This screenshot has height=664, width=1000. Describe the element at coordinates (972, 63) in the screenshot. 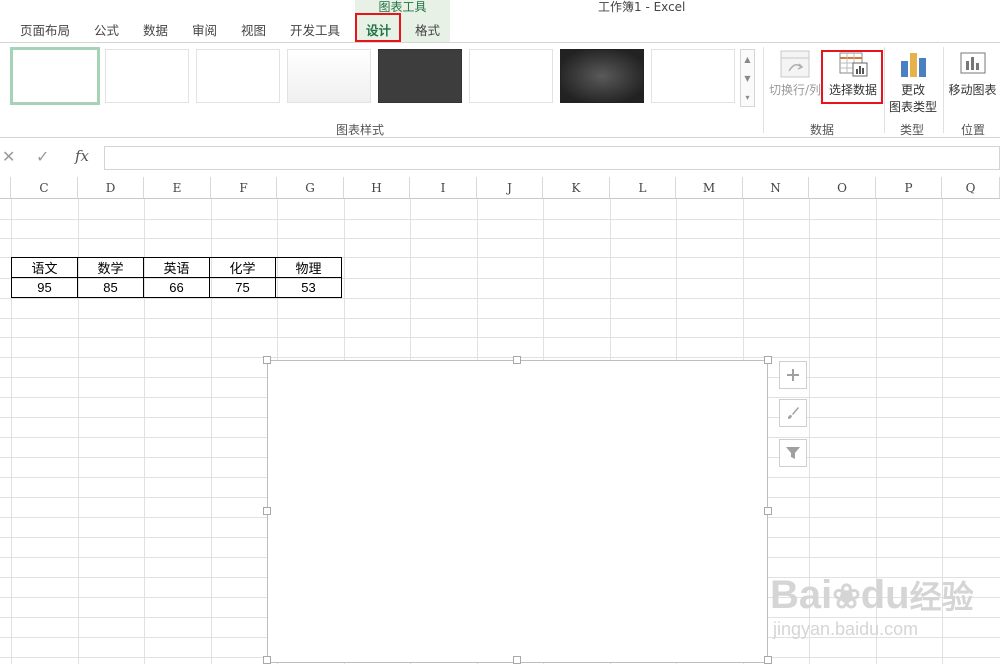

I see `move-chart-icon` at that location.